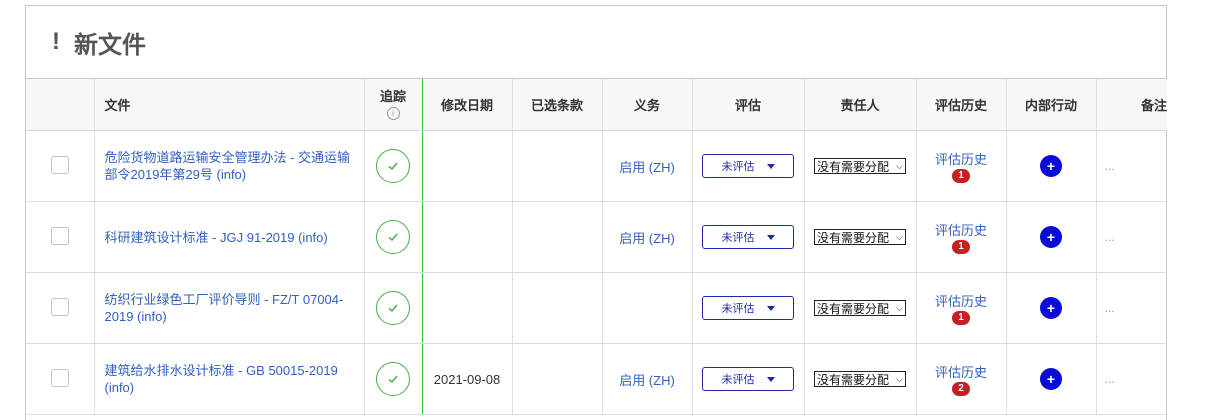  What do you see at coordinates (467, 105) in the screenshot?
I see `modified-column-header: 修改日期` at bounding box center [467, 105].